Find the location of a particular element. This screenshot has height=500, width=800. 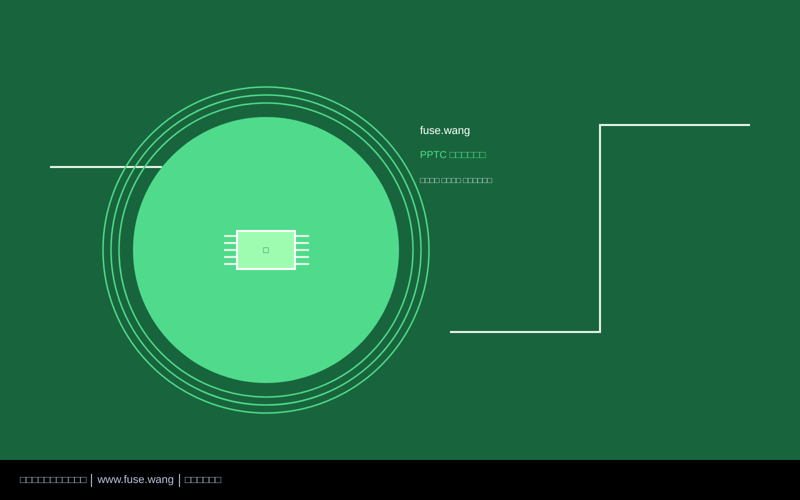

footer-text: □□□□□□□□□□□ is located at coordinates (53, 480).